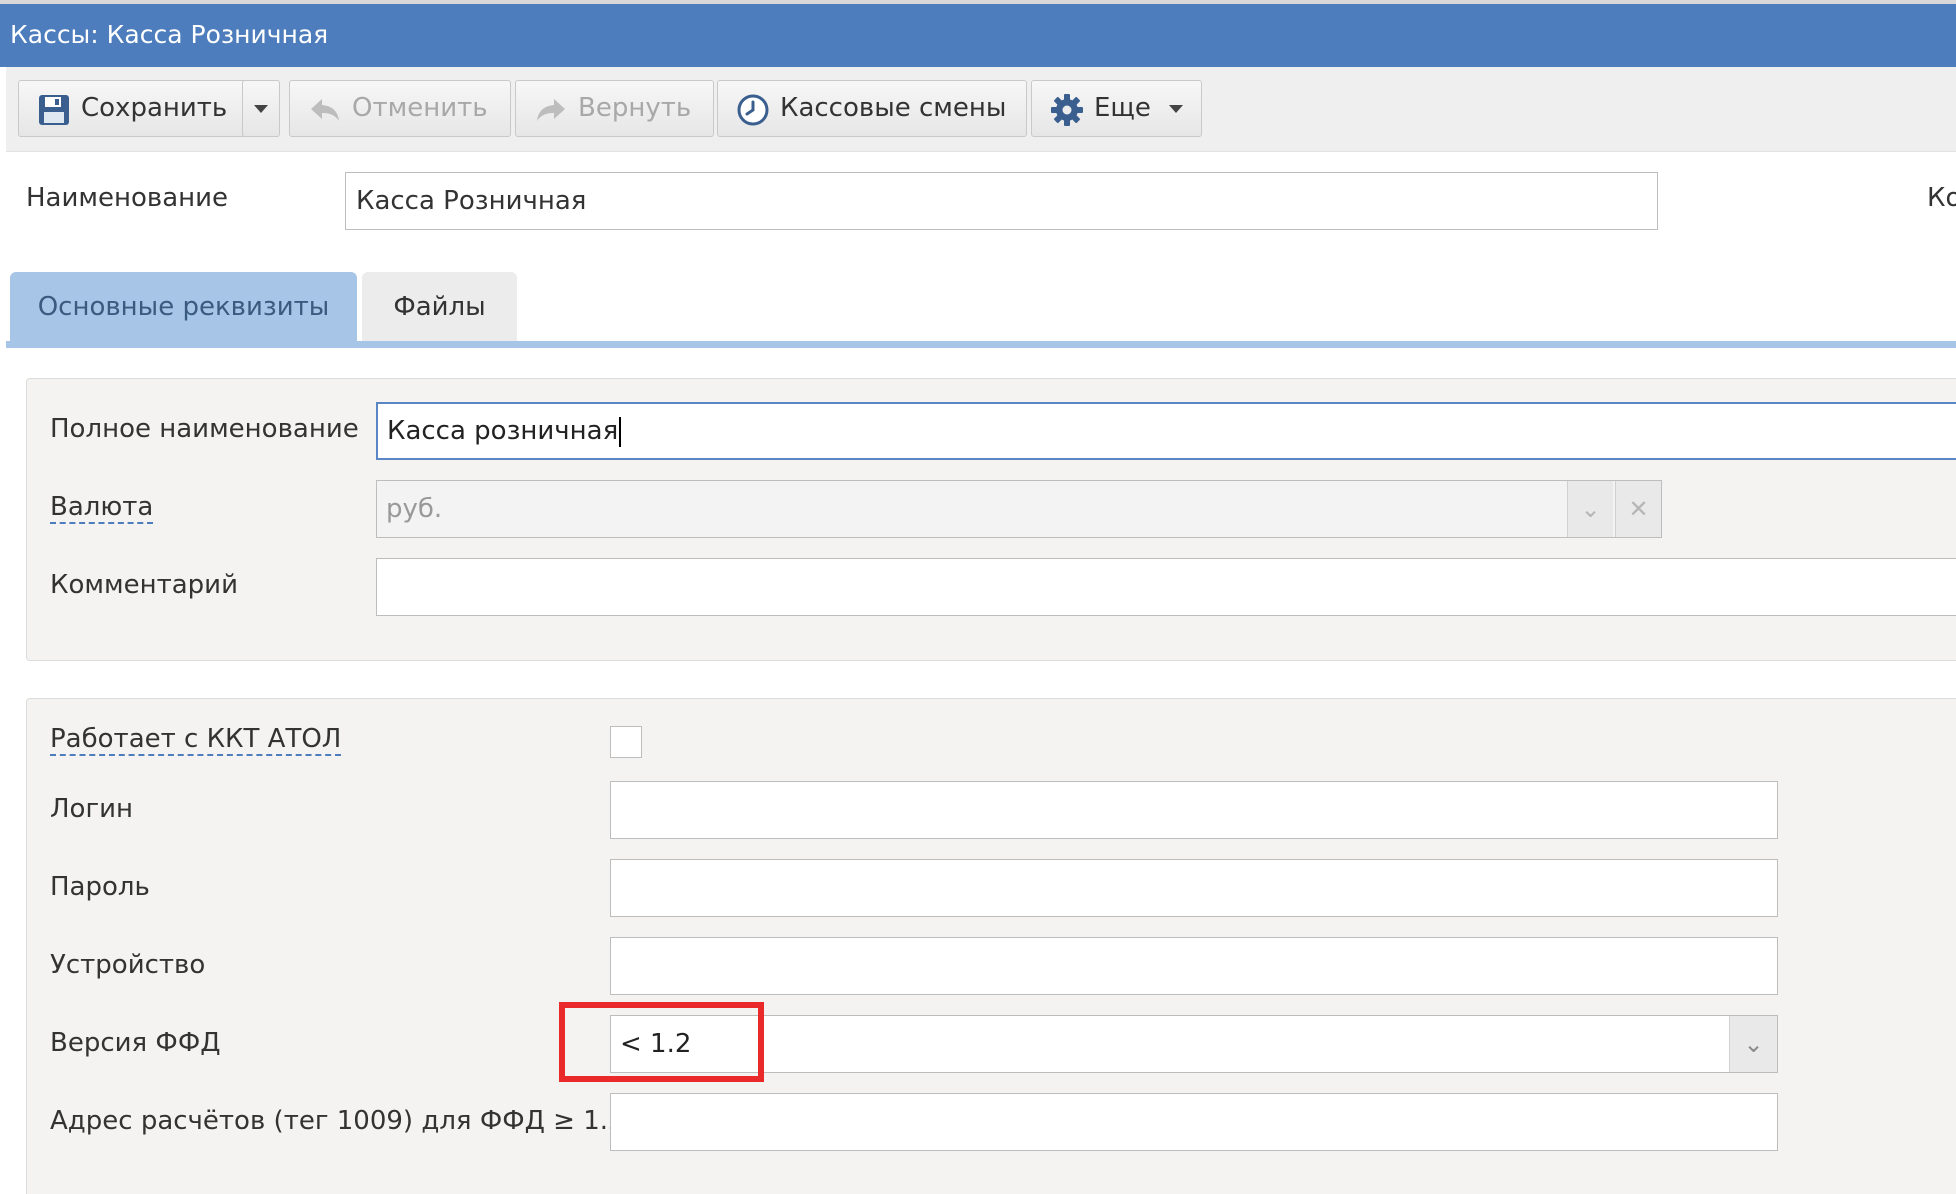  What do you see at coordinates (154, 108) in the screenshot?
I see `save-button-label: Сохранить` at bounding box center [154, 108].